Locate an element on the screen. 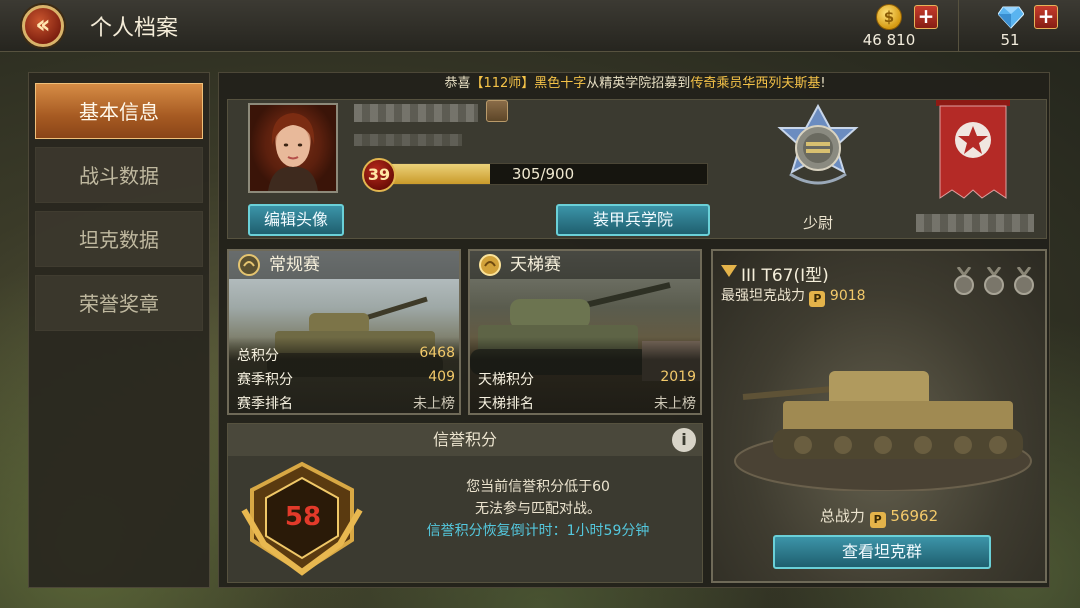  nav-tank-data: 坦克数据 is located at coordinates (119, 239).